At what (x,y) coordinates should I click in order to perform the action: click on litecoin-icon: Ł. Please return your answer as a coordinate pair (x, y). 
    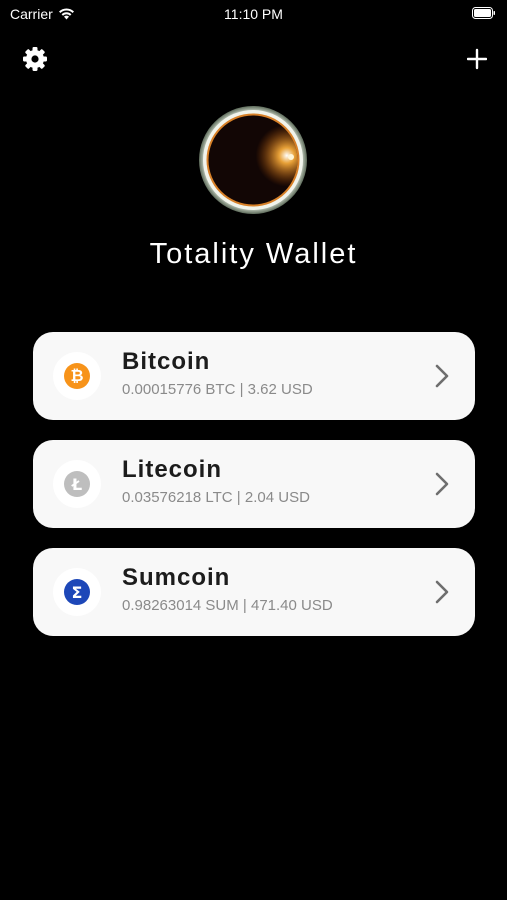
    Looking at the image, I should click on (77, 484).